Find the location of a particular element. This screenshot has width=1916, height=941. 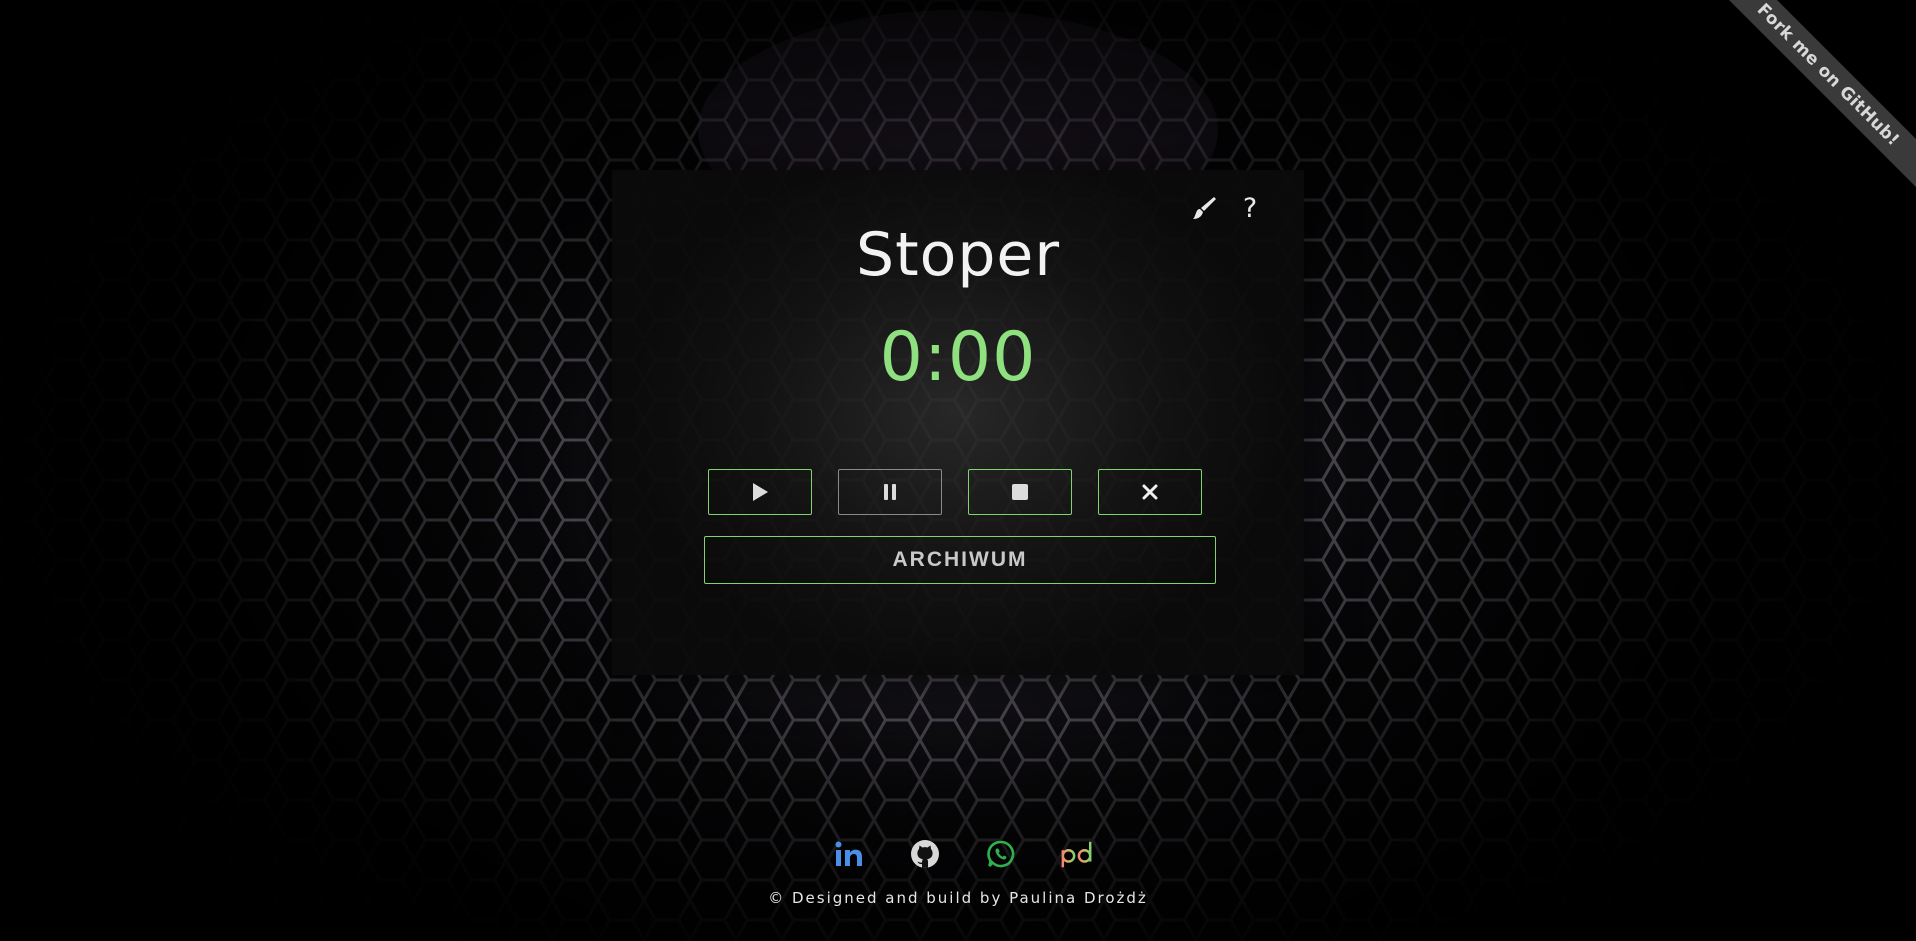

pd-link is located at coordinates (1077, 854).